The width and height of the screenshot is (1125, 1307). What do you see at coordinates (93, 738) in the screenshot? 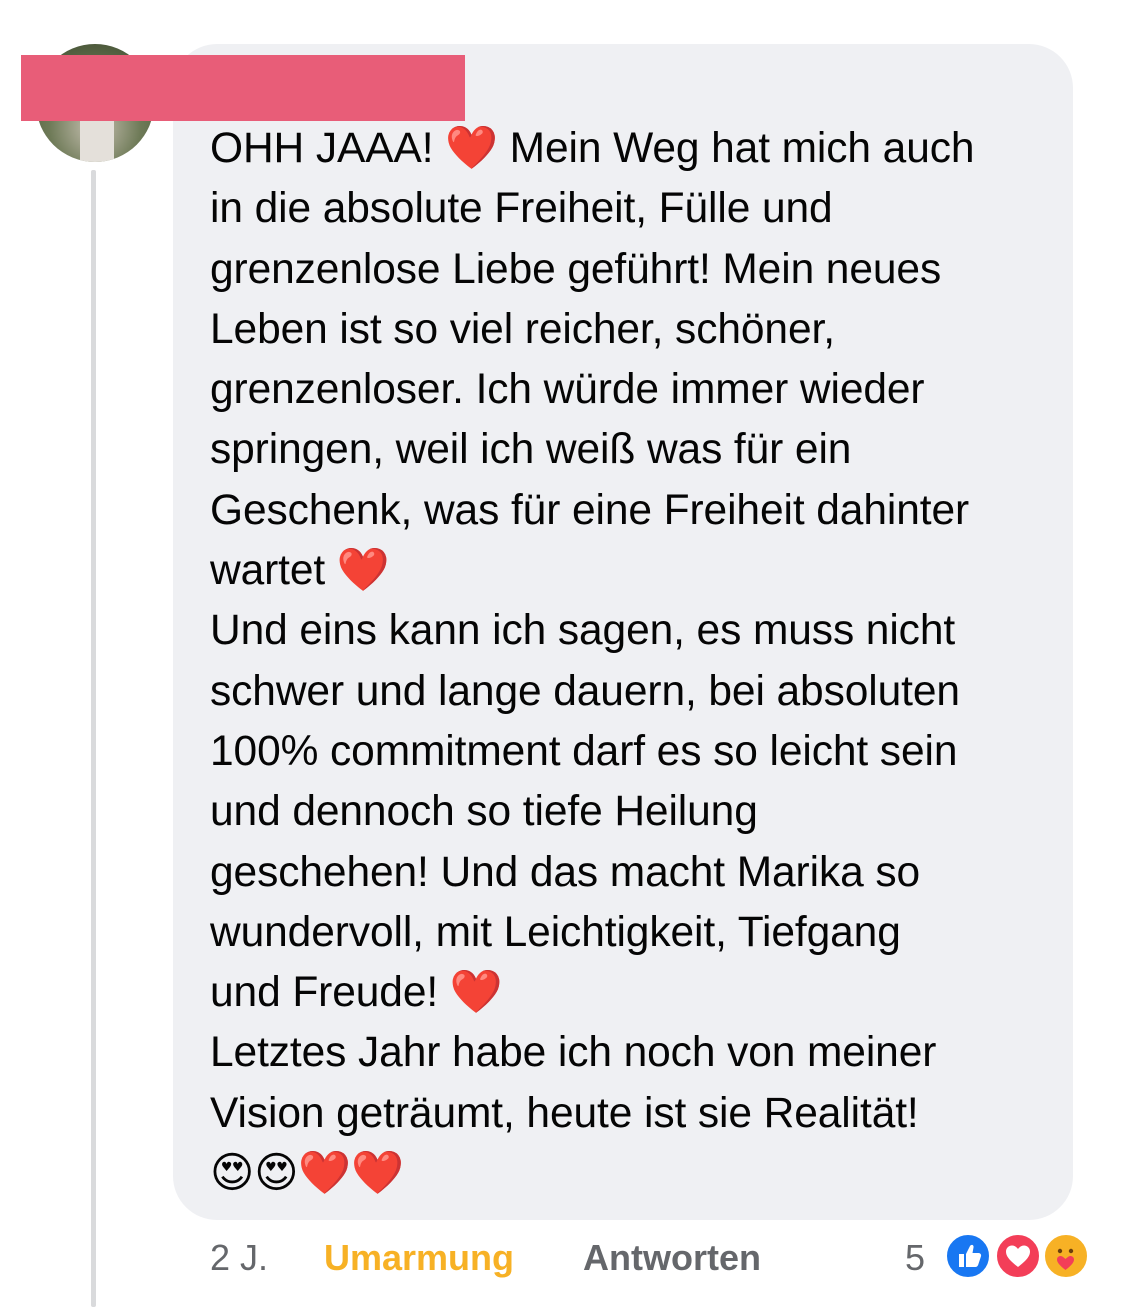
I see `thread-line` at bounding box center [93, 738].